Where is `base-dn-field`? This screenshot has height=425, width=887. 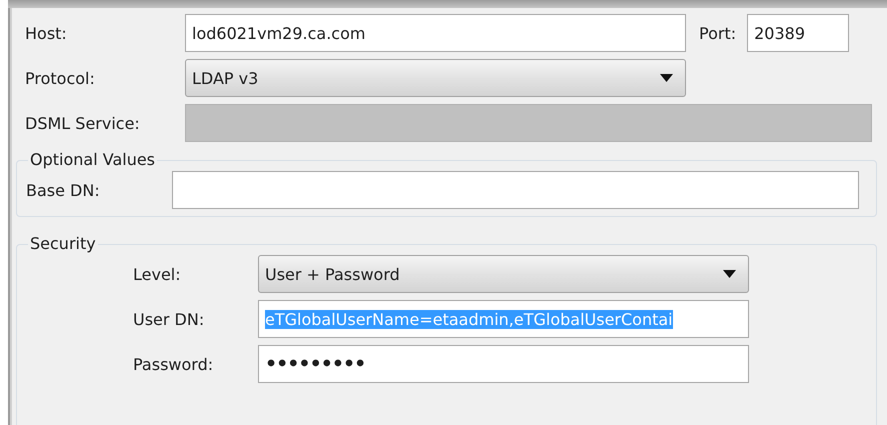 base-dn-field is located at coordinates (515, 190).